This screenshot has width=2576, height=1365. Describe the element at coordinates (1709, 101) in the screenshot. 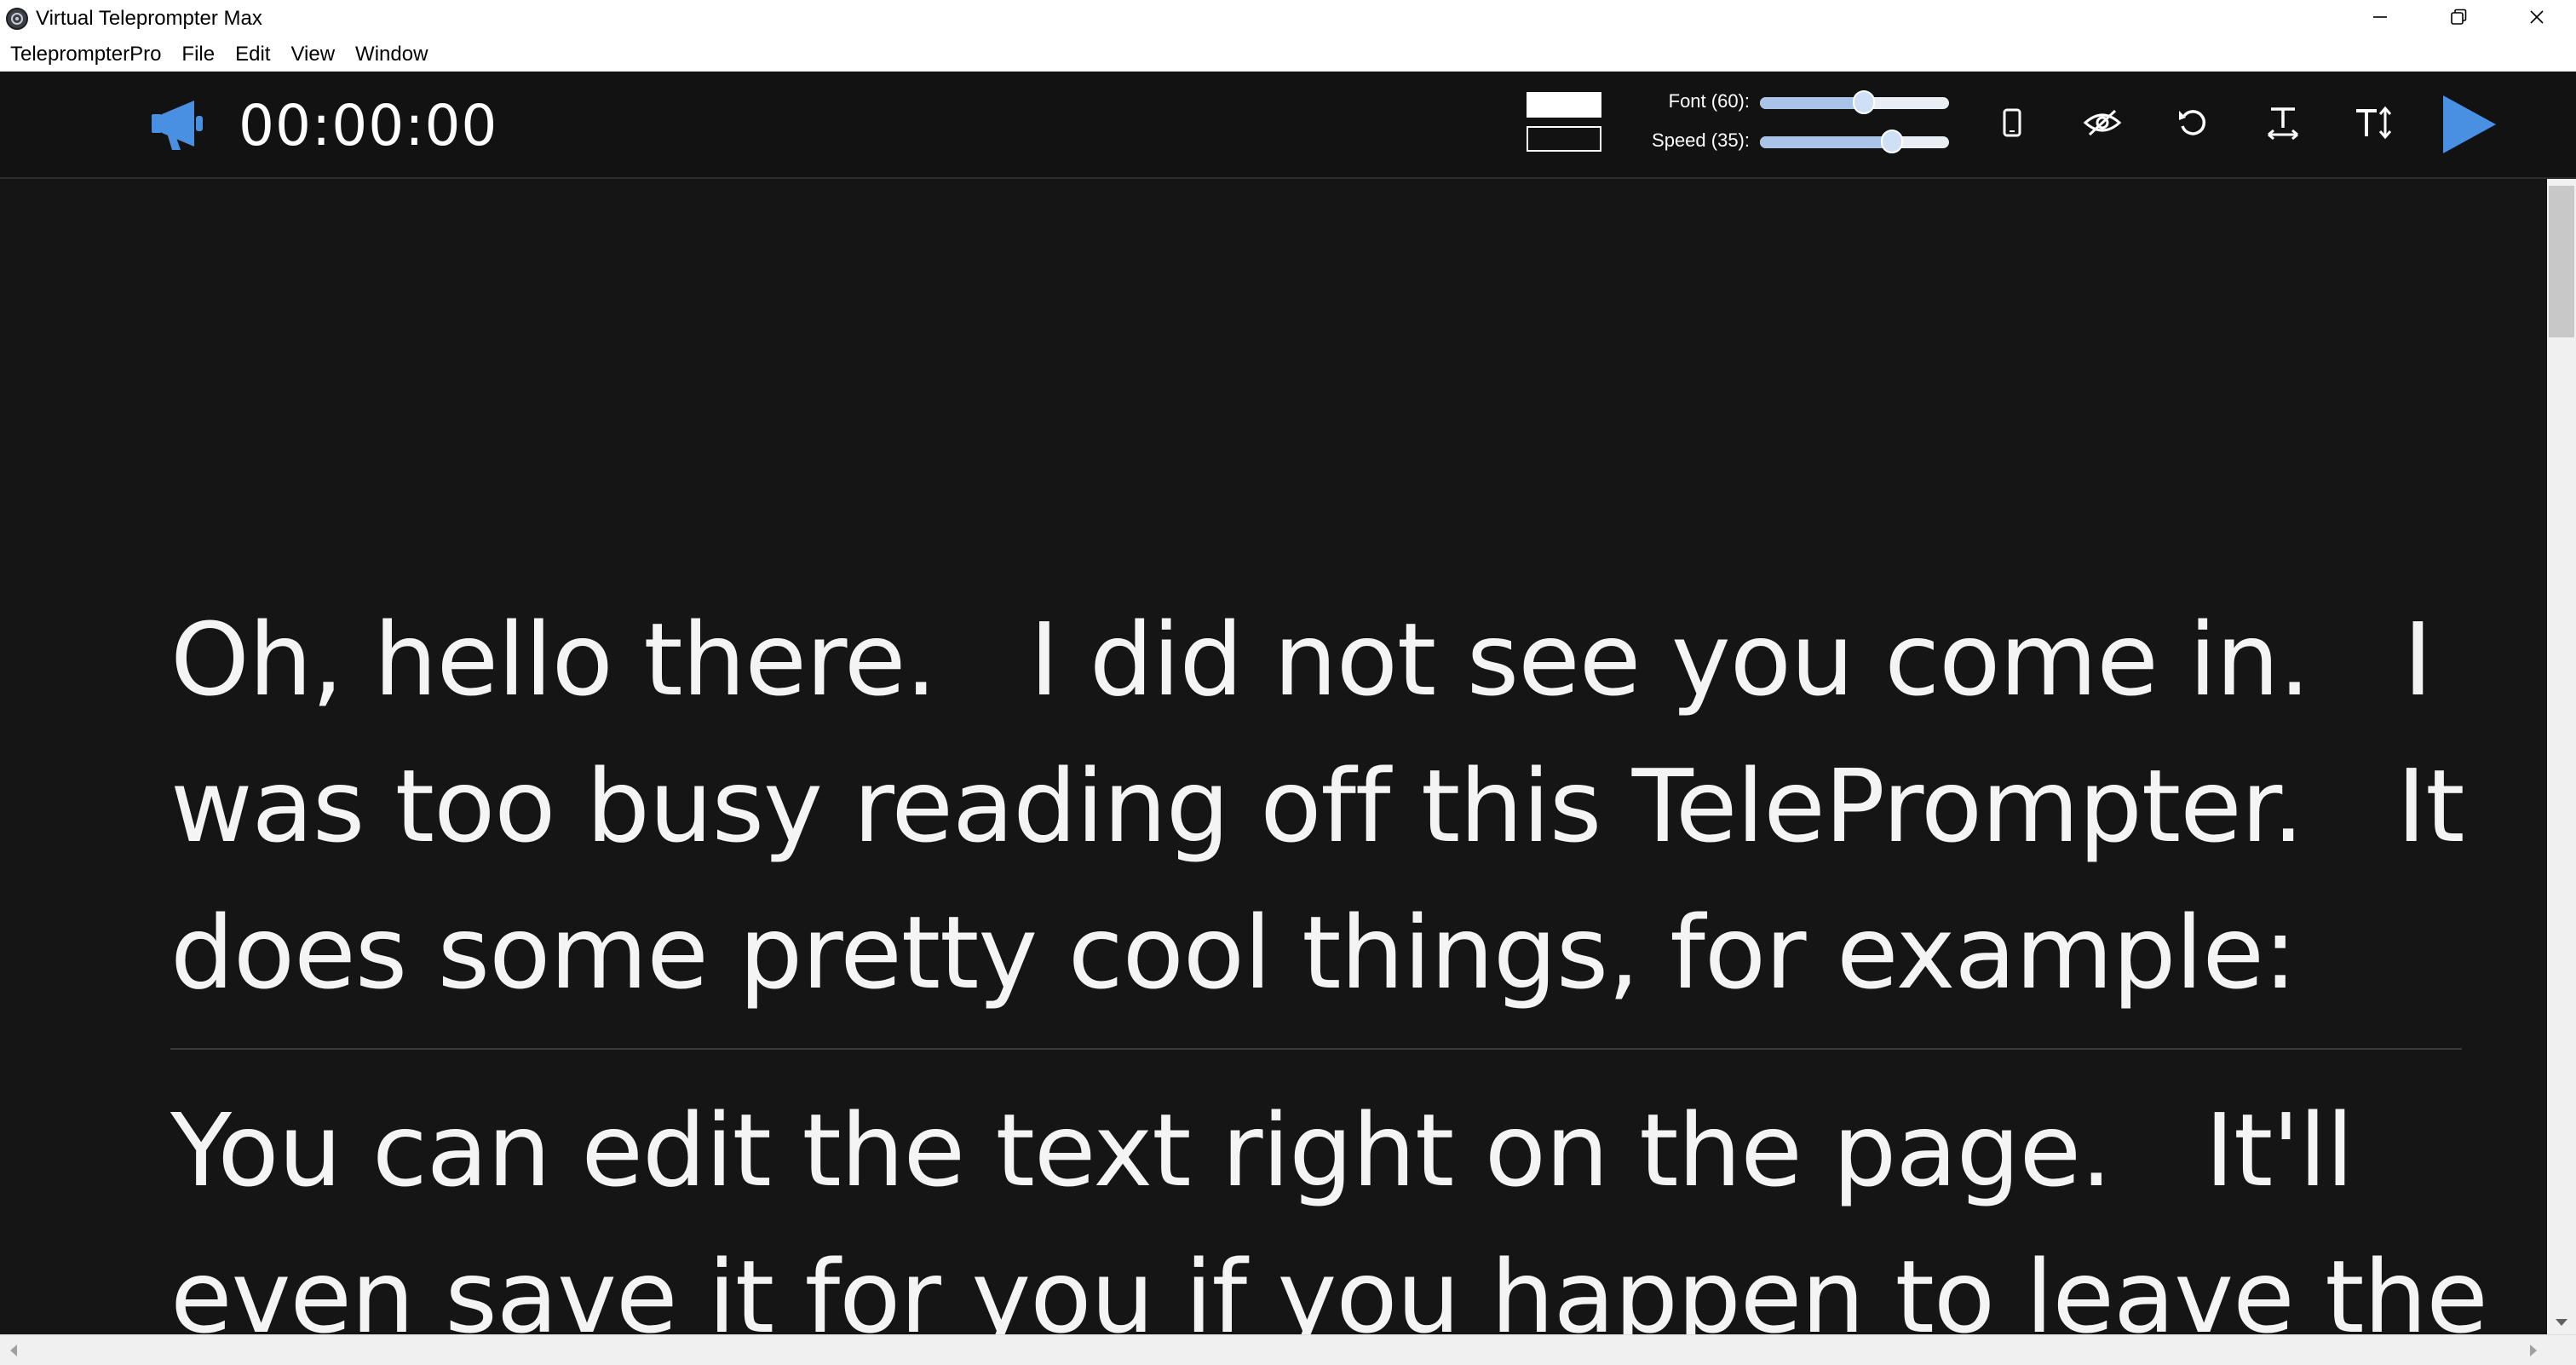

I see `font-size-label: Font (60):` at that location.